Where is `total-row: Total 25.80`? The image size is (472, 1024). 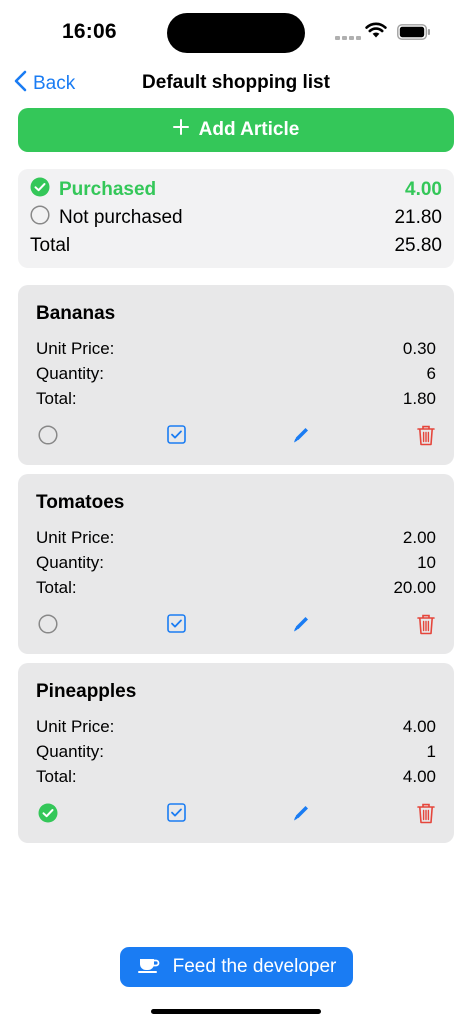 total-row: Total 25.80 is located at coordinates (236, 246).